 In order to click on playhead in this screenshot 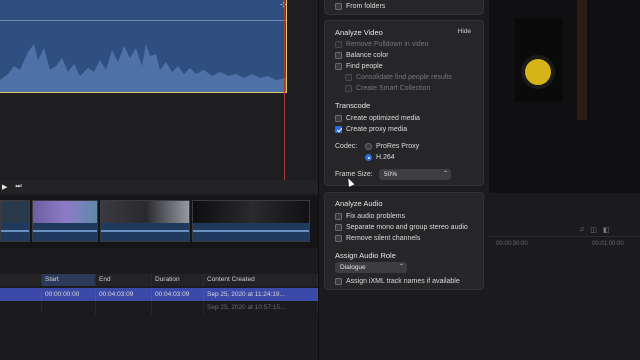, I will do `click(284, 90)`.